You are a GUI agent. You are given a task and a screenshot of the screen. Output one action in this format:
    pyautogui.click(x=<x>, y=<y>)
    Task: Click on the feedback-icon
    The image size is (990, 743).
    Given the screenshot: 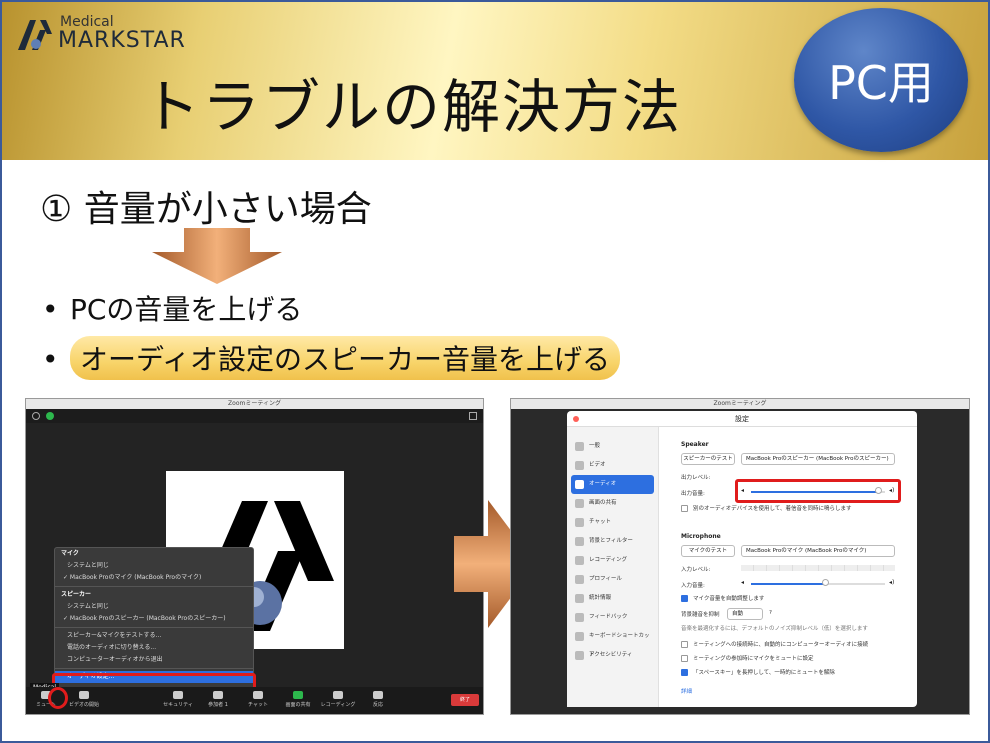 What is the action you would take?
    pyautogui.click(x=579, y=617)
    